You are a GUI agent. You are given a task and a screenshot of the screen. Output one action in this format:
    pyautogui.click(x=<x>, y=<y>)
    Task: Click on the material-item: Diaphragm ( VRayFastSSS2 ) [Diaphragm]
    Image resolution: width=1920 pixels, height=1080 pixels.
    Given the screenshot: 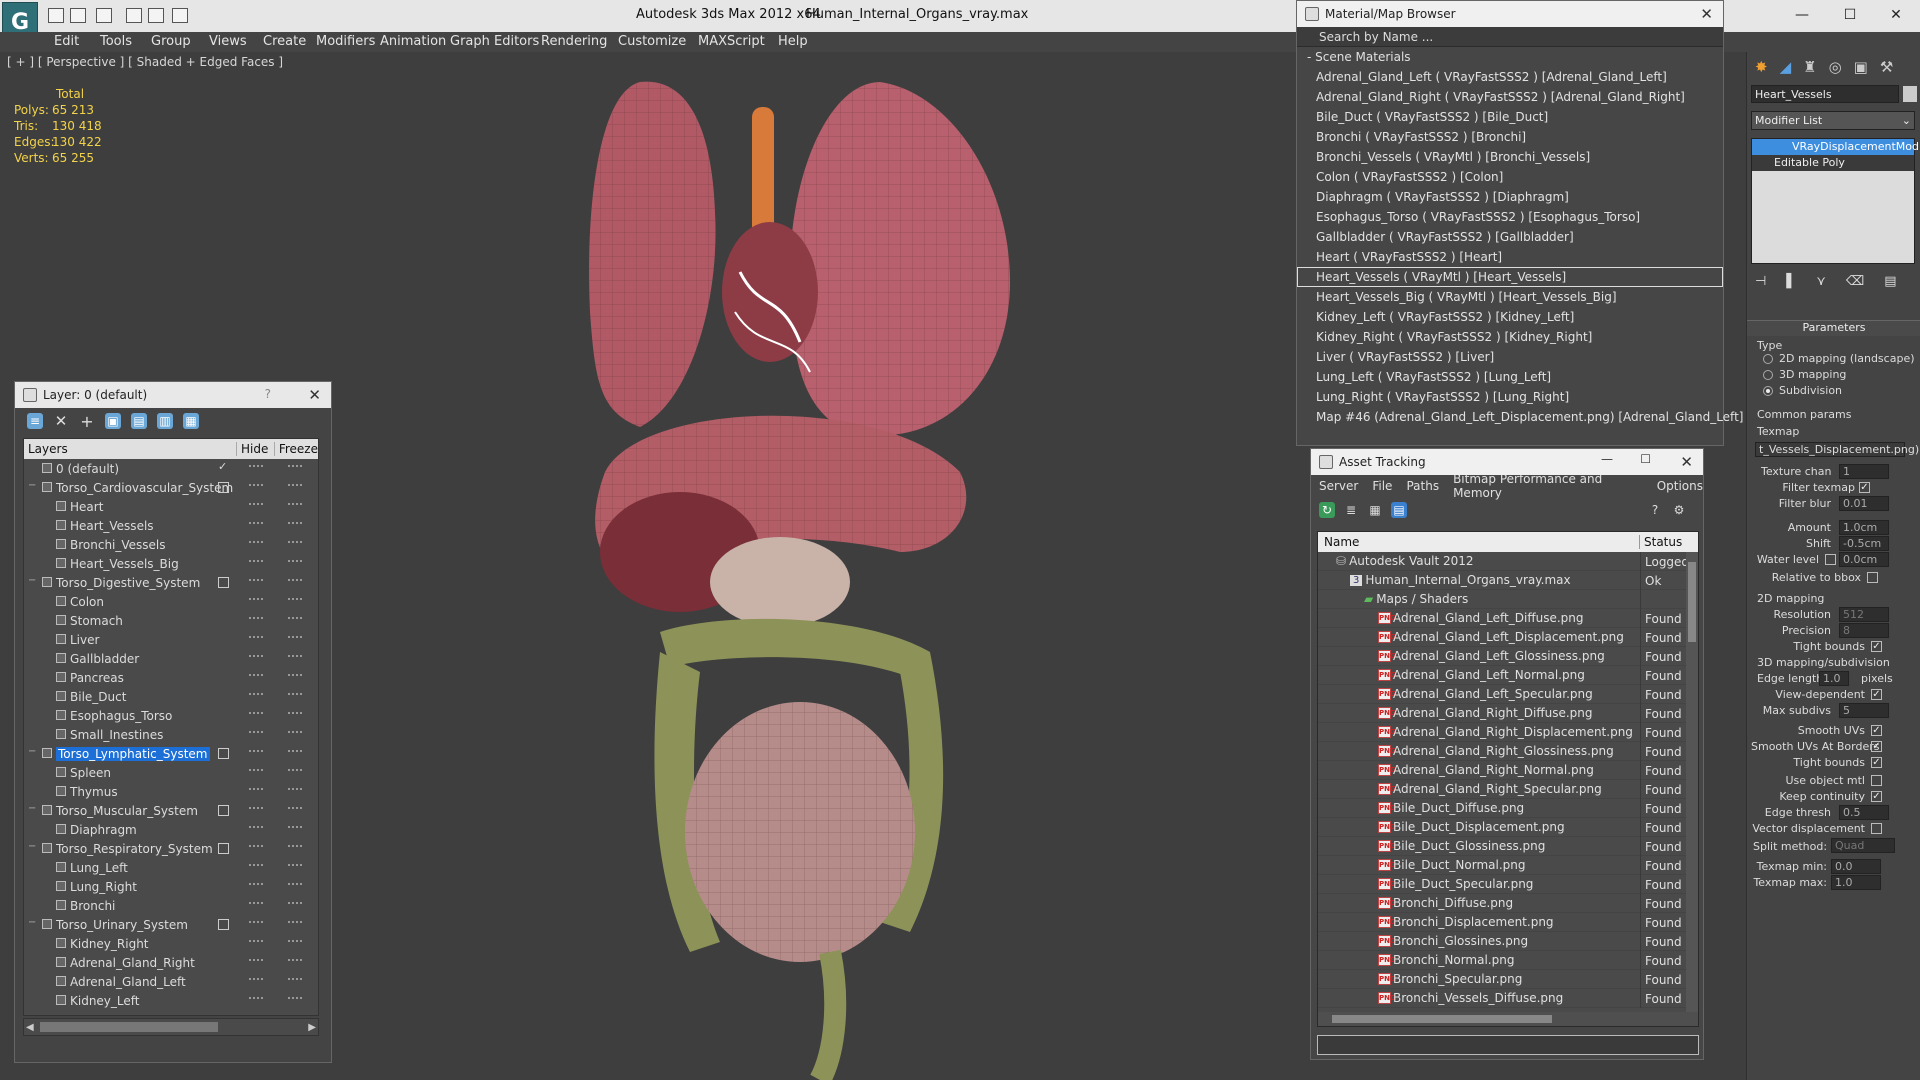 What is the action you would take?
    pyautogui.click(x=1510, y=197)
    